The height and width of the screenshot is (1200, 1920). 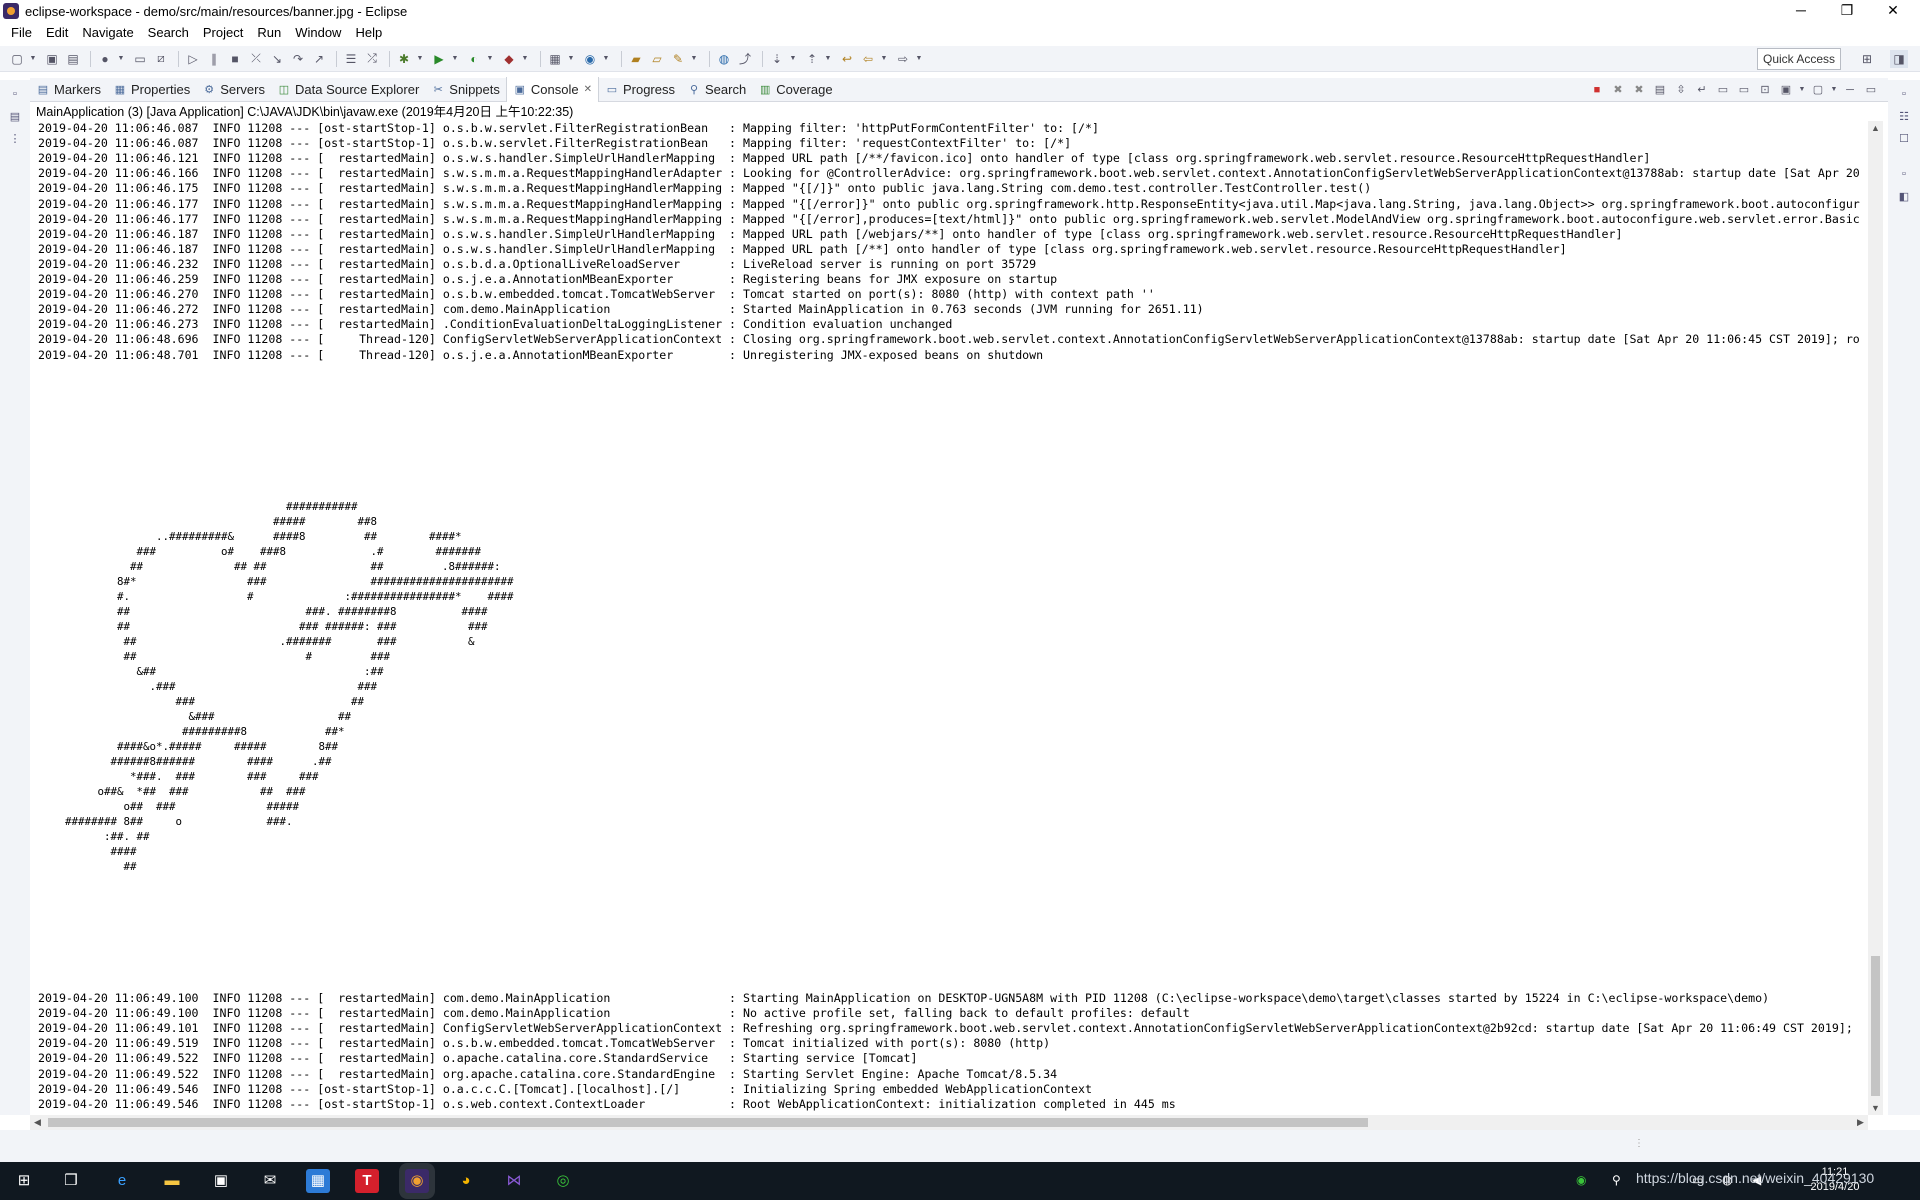 I want to click on new-class-dropdown-icon: ▼, so click(x=606, y=59).